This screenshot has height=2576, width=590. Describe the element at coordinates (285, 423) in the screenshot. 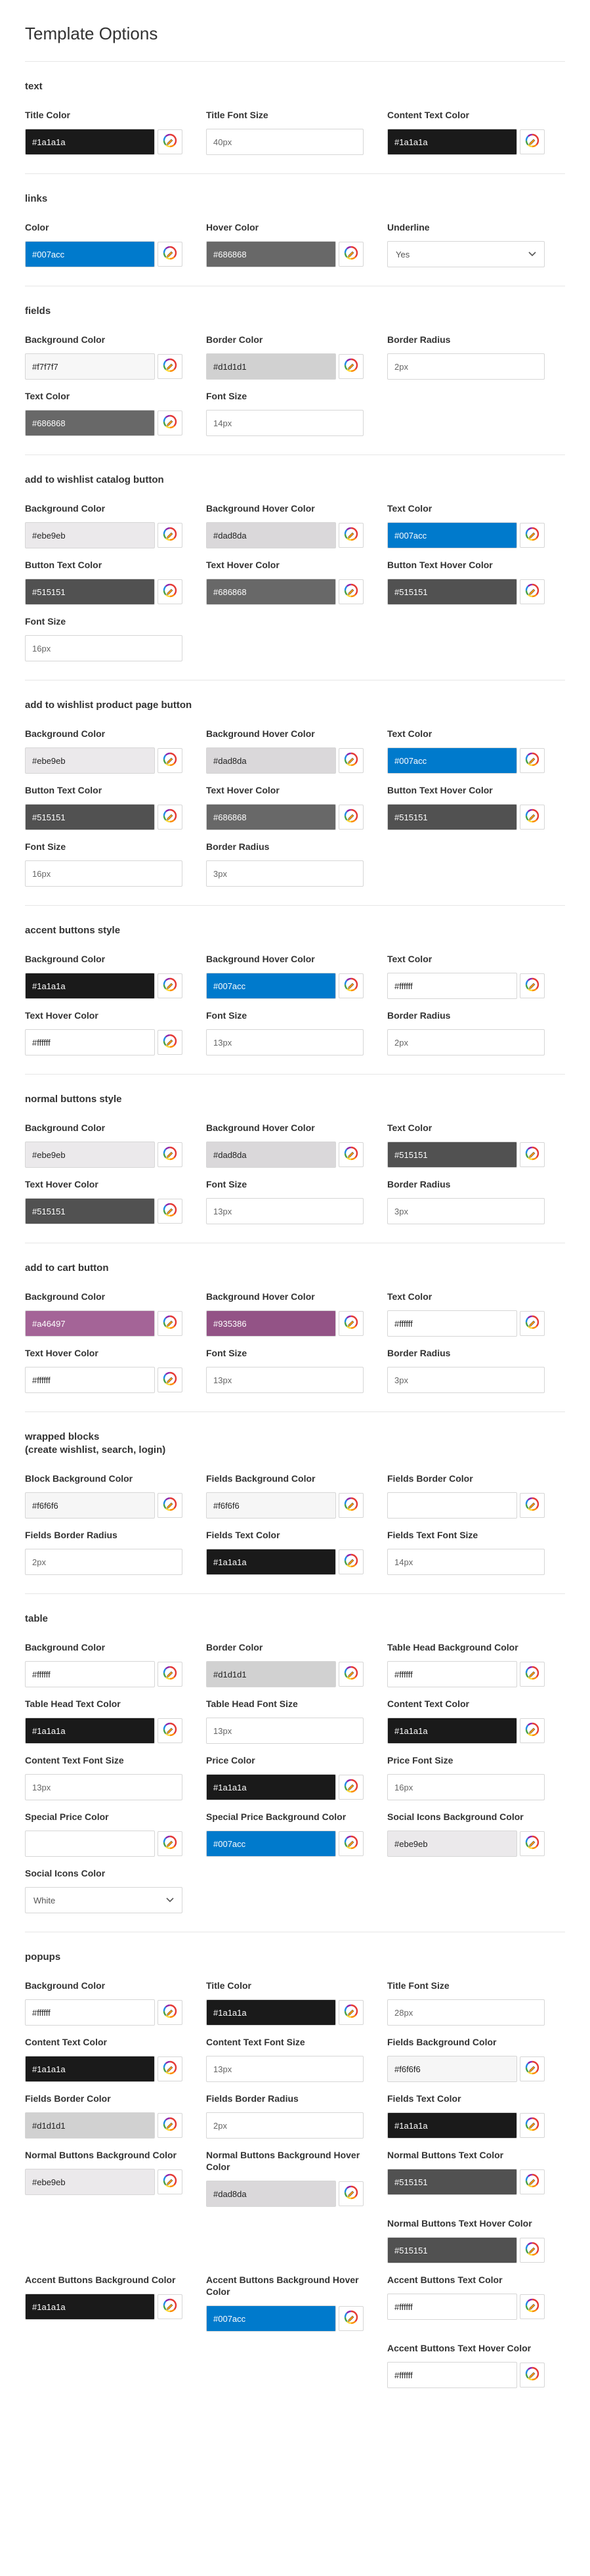

I see `font-size-input: 14px` at that location.